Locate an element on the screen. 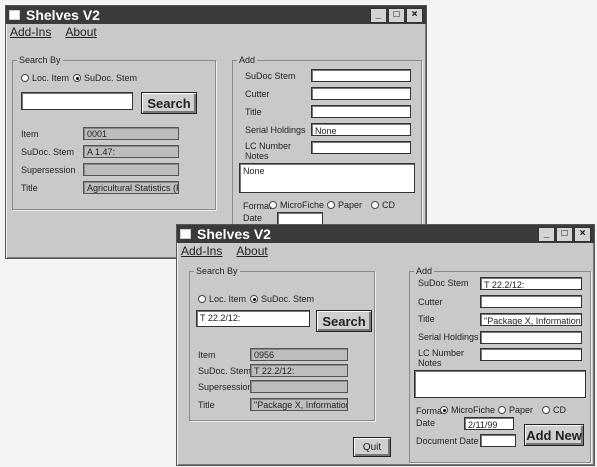 The height and width of the screenshot is (467, 597). add-serial-input: None is located at coordinates (361, 129).